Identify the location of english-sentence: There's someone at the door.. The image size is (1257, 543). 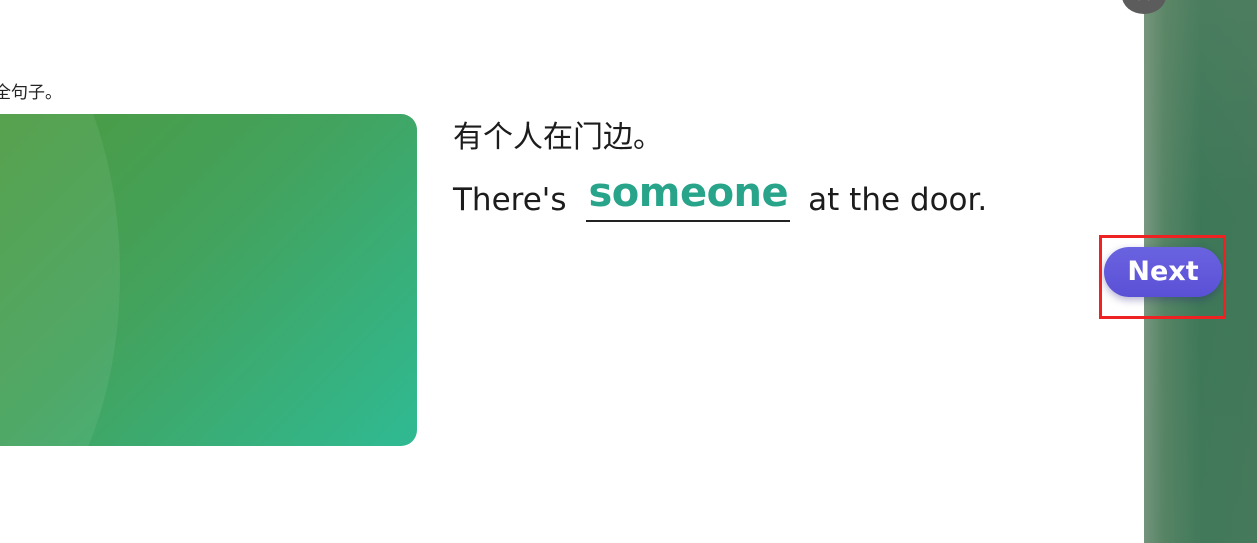
(720, 190).